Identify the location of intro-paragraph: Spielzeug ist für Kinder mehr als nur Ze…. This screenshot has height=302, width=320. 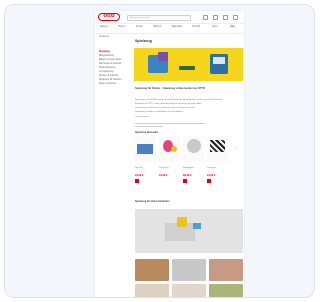
(179, 100).